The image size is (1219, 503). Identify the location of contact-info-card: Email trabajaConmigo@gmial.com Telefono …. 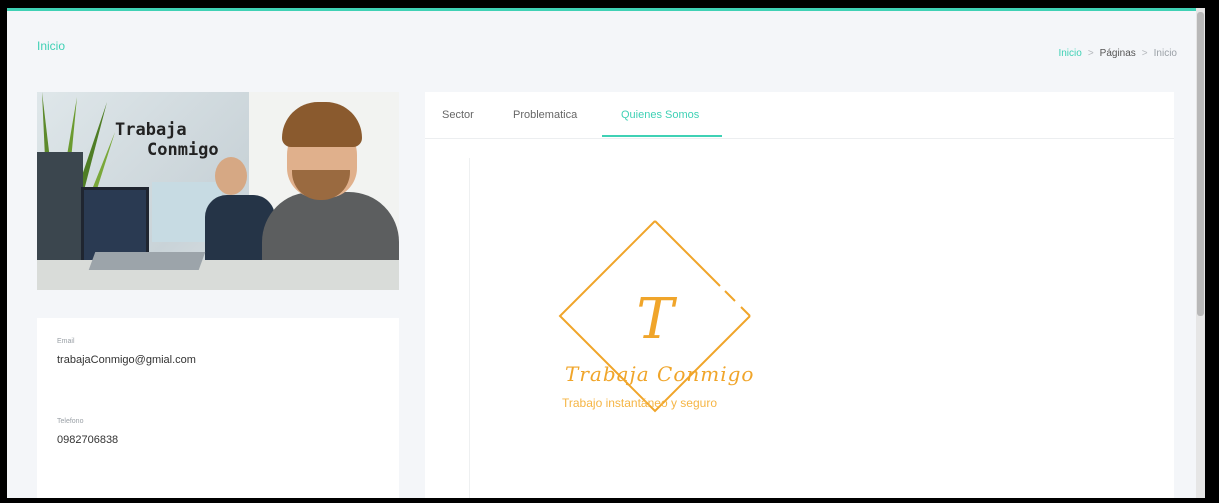
(218, 408).